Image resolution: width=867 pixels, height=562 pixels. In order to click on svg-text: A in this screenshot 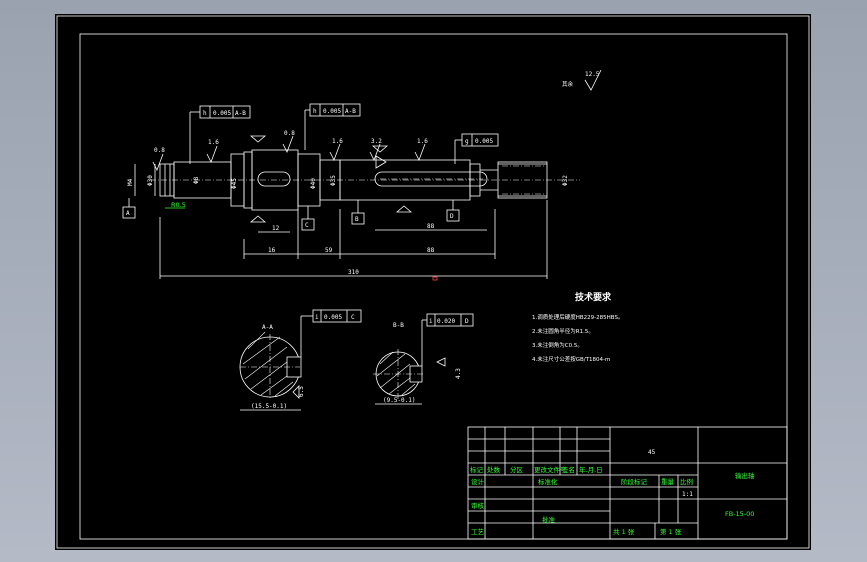, I will do `click(128, 213)`.